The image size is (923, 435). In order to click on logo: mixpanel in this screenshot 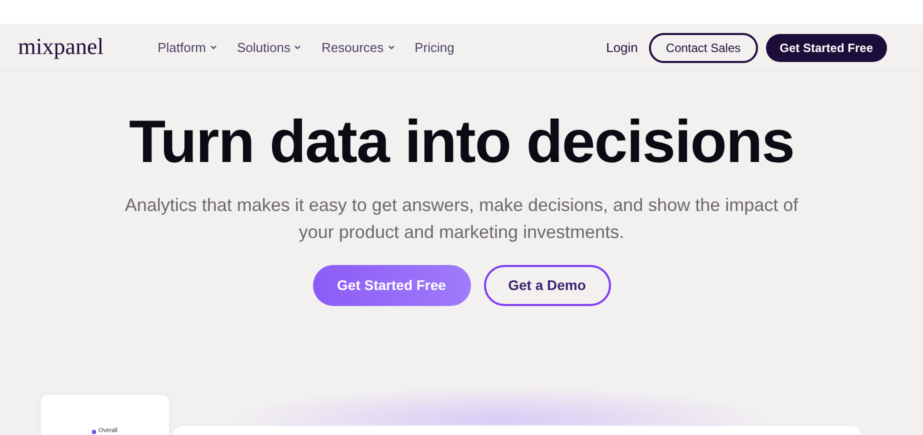, I will do `click(61, 47)`.